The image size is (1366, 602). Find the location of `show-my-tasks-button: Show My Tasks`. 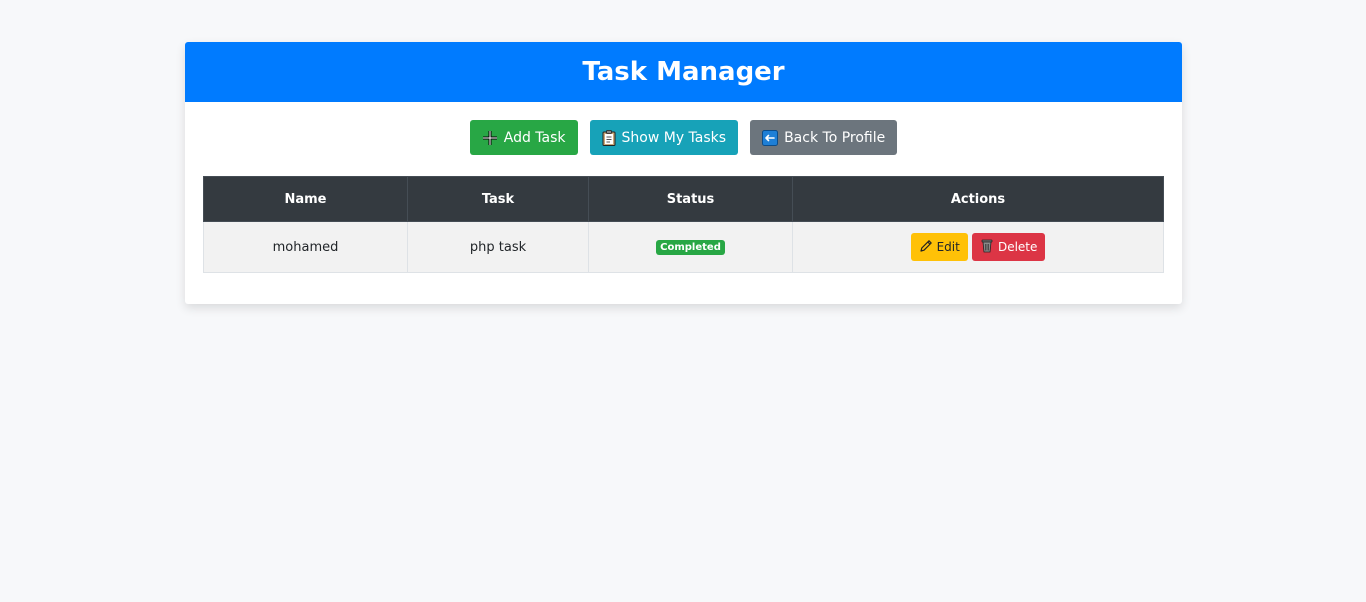

show-my-tasks-button: Show My Tasks is located at coordinates (664, 137).